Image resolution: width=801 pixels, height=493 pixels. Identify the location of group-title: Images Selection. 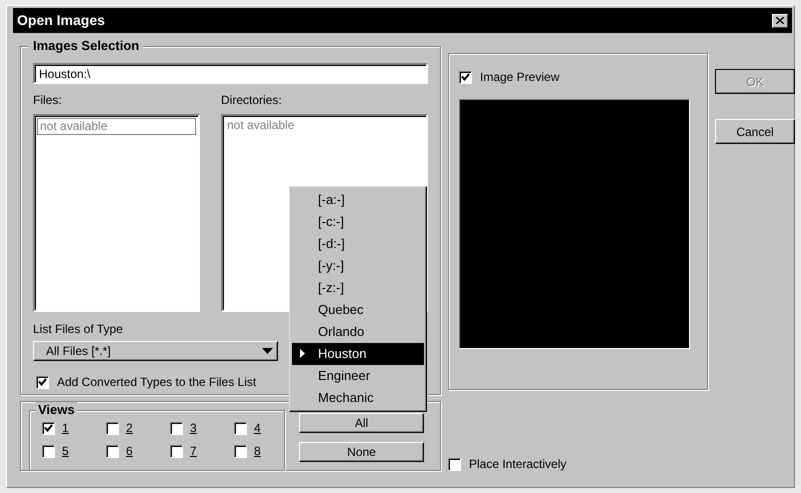
(86, 46).